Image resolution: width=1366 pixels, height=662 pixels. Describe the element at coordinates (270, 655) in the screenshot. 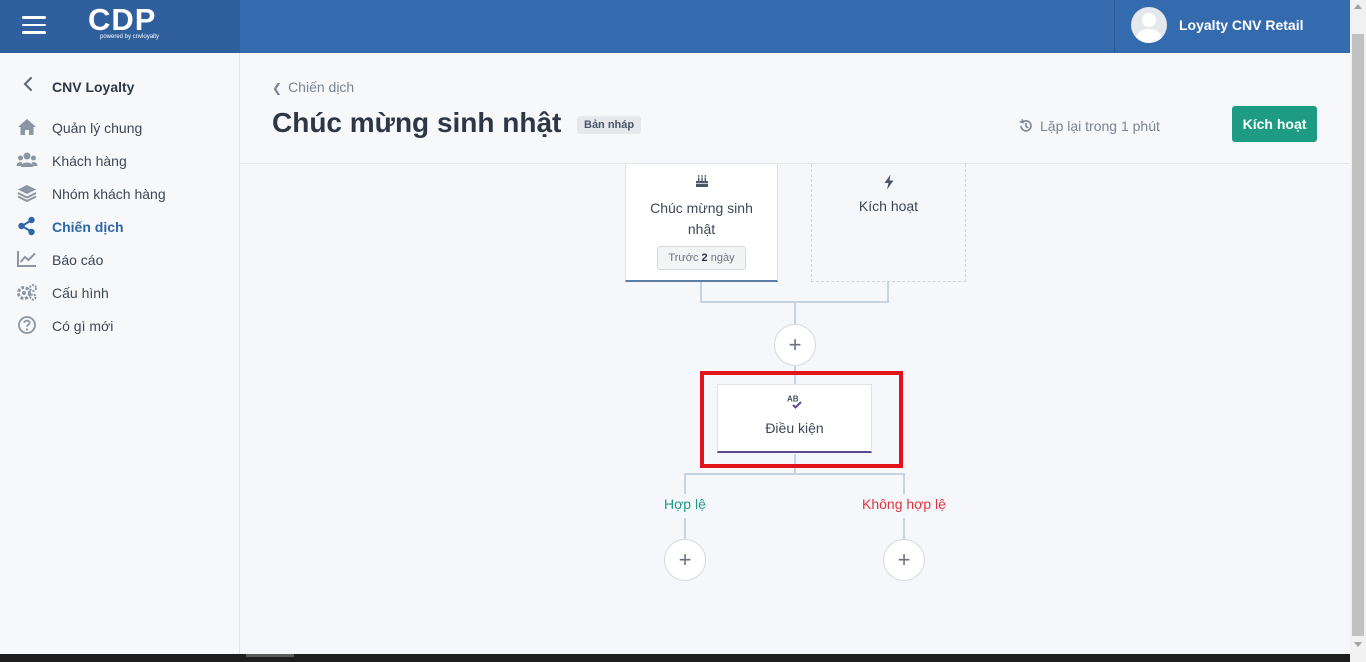

I see `horizontal-scrollbar-thumb` at that location.